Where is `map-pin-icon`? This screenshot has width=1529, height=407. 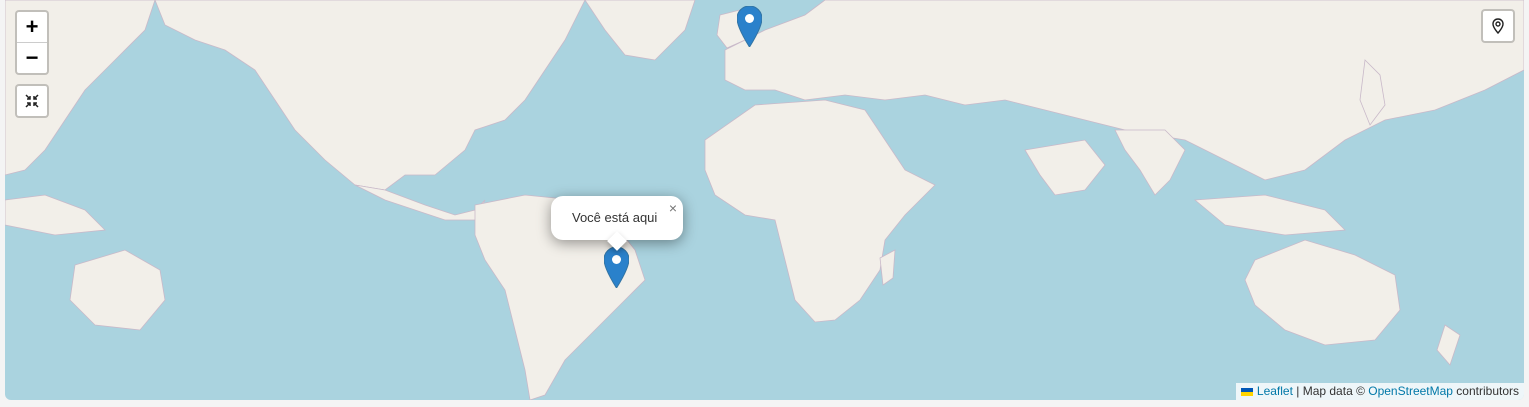 map-pin-icon is located at coordinates (1498, 26).